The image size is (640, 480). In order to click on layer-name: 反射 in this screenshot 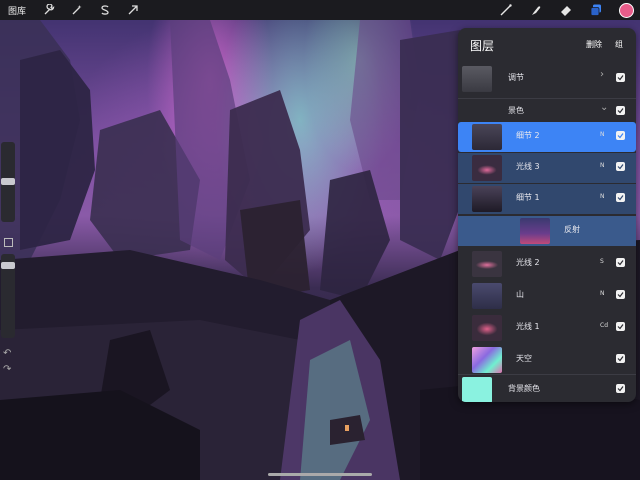, I will do `click(572, 229)`.